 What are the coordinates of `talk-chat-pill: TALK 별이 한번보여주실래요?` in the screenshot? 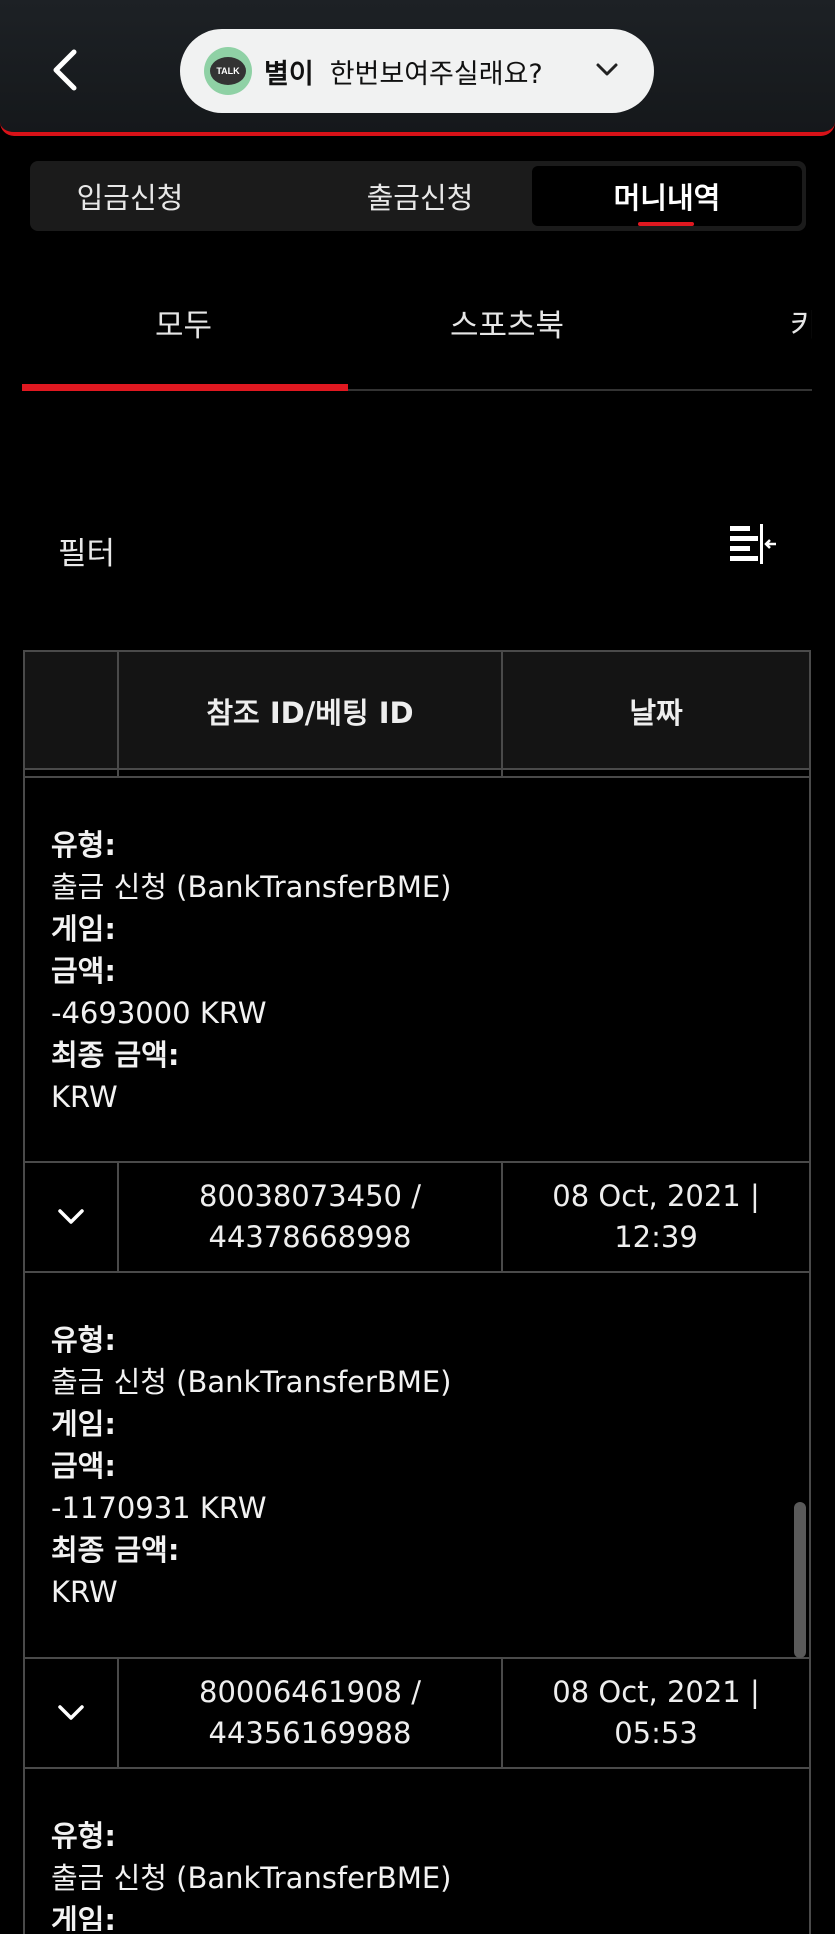 It's located at (417, 71).